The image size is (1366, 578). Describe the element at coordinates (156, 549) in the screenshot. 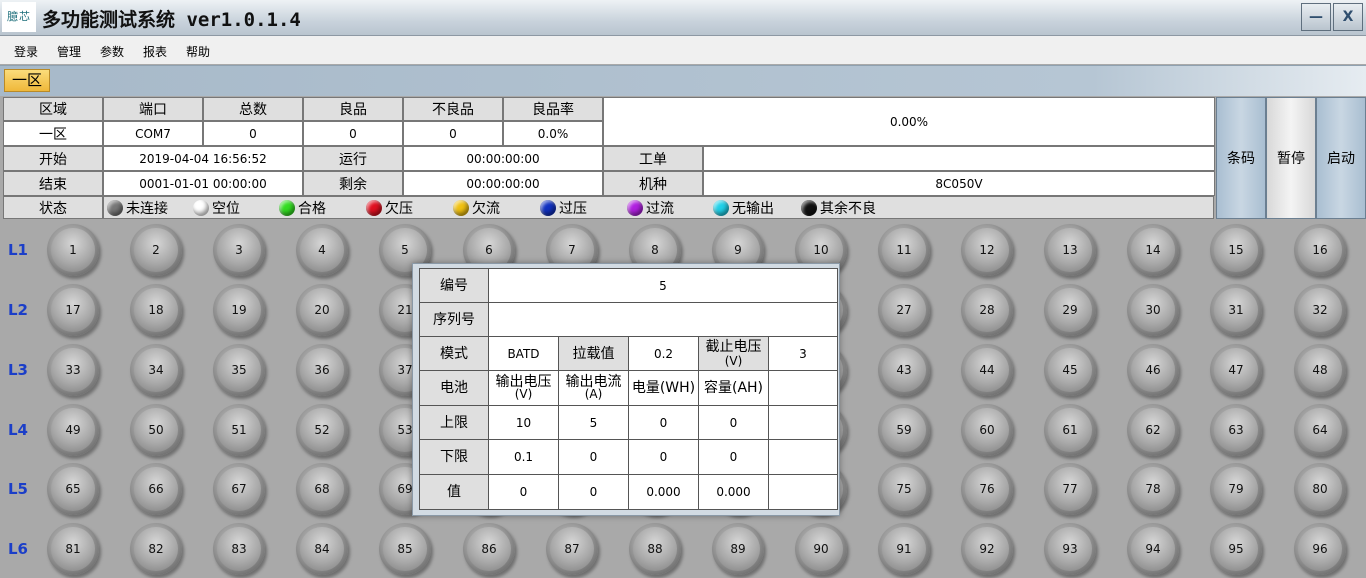

I see `channel-button: 82` at that location.